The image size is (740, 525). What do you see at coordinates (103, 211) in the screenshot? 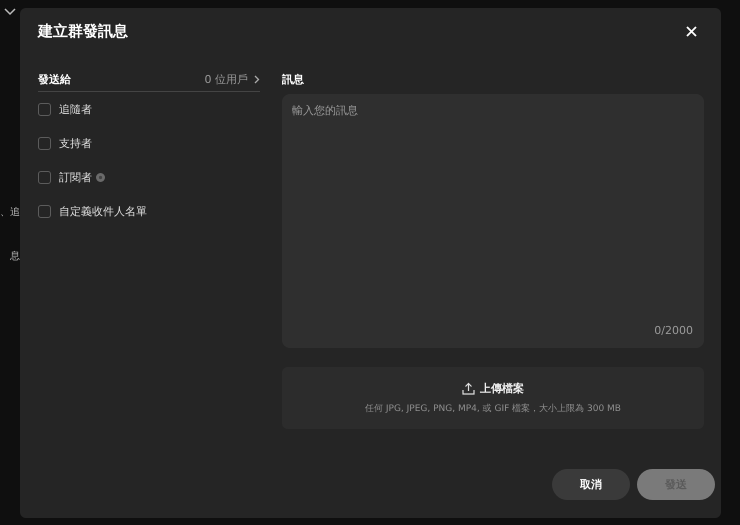
I see `checkbox-label: 自定義收件人名單` at bounding box center [103, 211].